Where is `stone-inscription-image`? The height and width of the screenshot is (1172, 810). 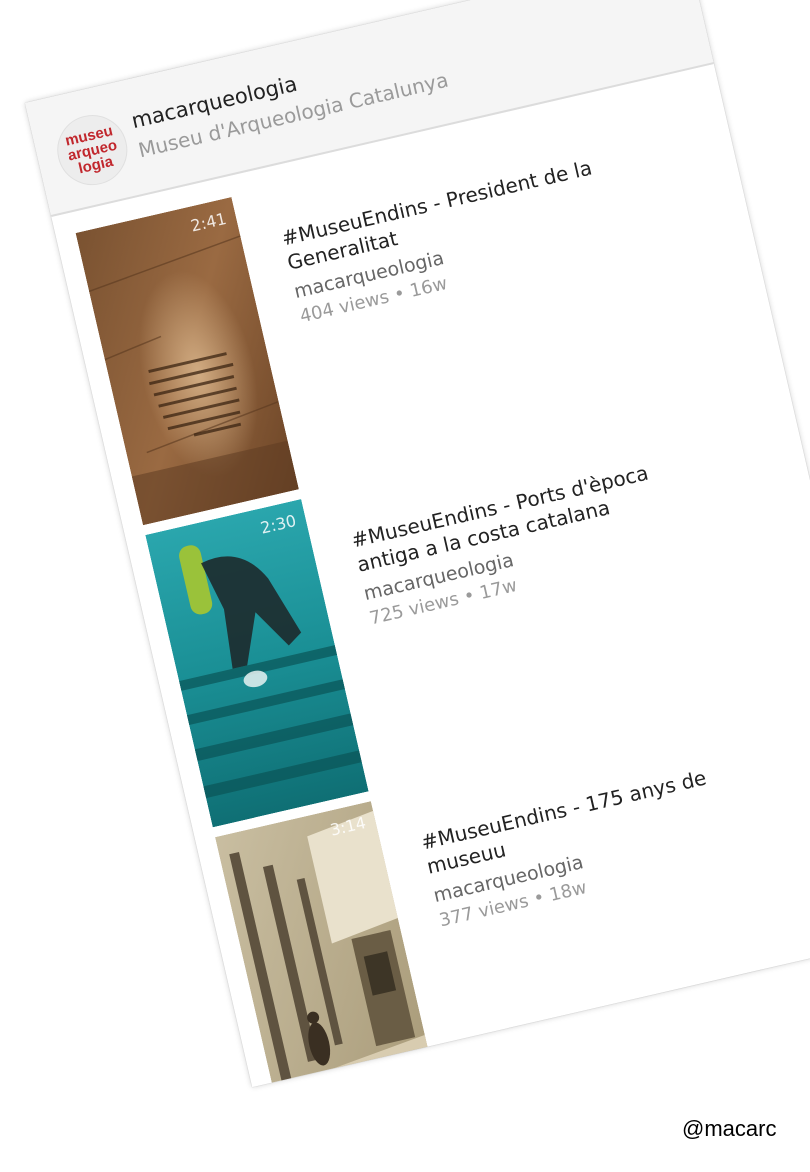
stone-inscription-image is located at coordinates (187, 361).